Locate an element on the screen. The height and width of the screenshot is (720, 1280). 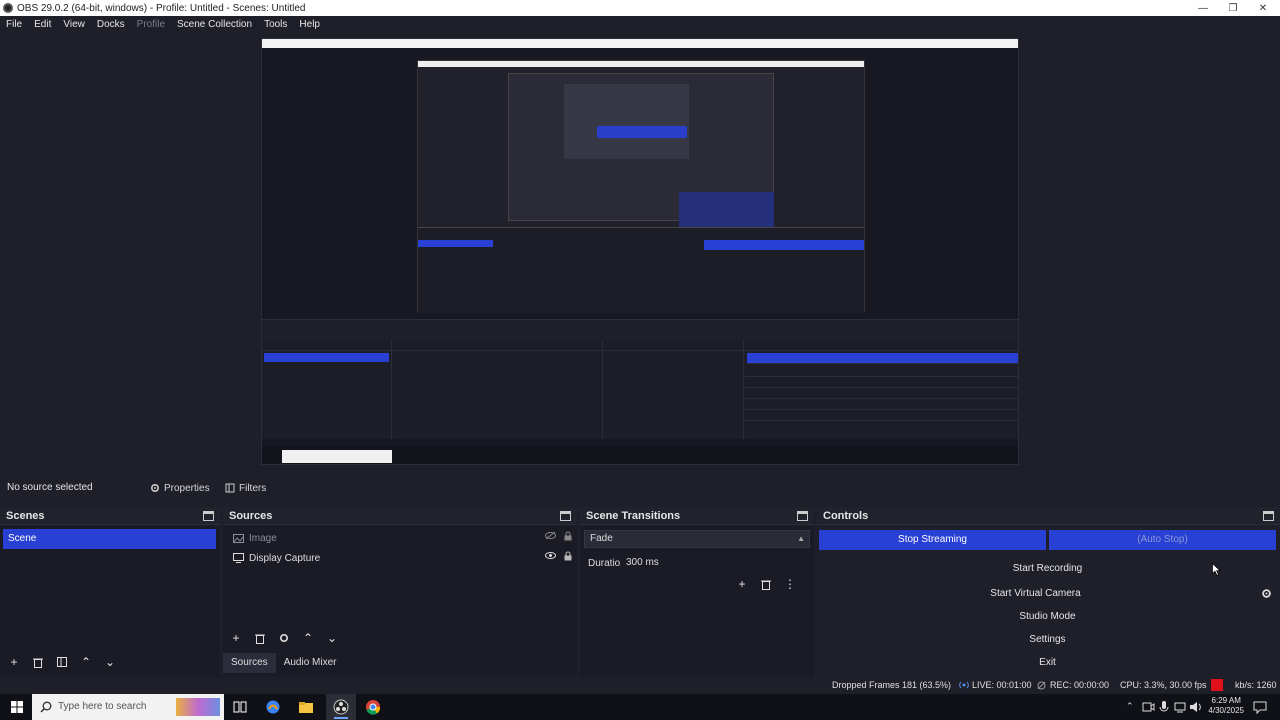
start-virtual-camera-button: Start Virtual Camera is located at coordinates (1035, 594).